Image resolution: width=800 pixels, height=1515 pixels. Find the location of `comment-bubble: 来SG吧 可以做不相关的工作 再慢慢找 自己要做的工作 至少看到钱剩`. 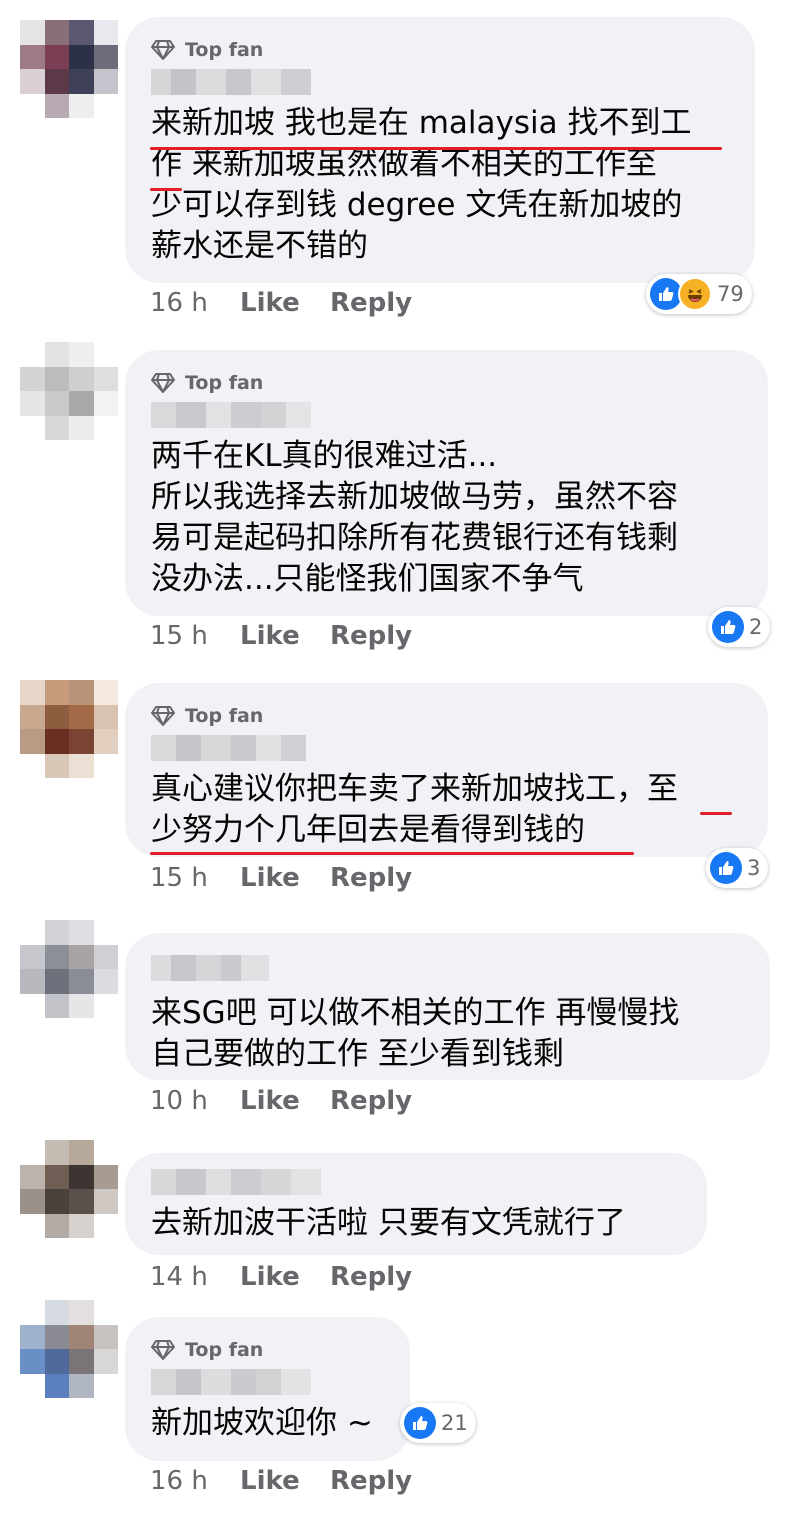

comment-bubble: 来SG吧 可以做不相关的工作 再慢慢找 自己要做的工作 至少看到钱剩 is located at coordinates (447, 1006).